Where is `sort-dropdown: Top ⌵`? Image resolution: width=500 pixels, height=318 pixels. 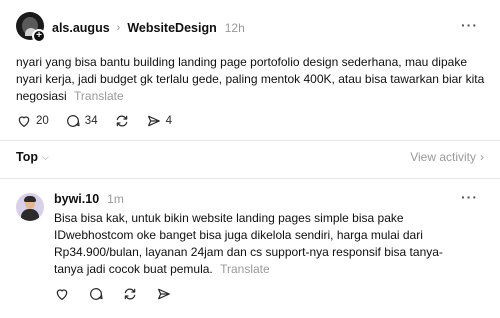 sort-dropdown: Top ⌵ is located at coordinates (32, 157).